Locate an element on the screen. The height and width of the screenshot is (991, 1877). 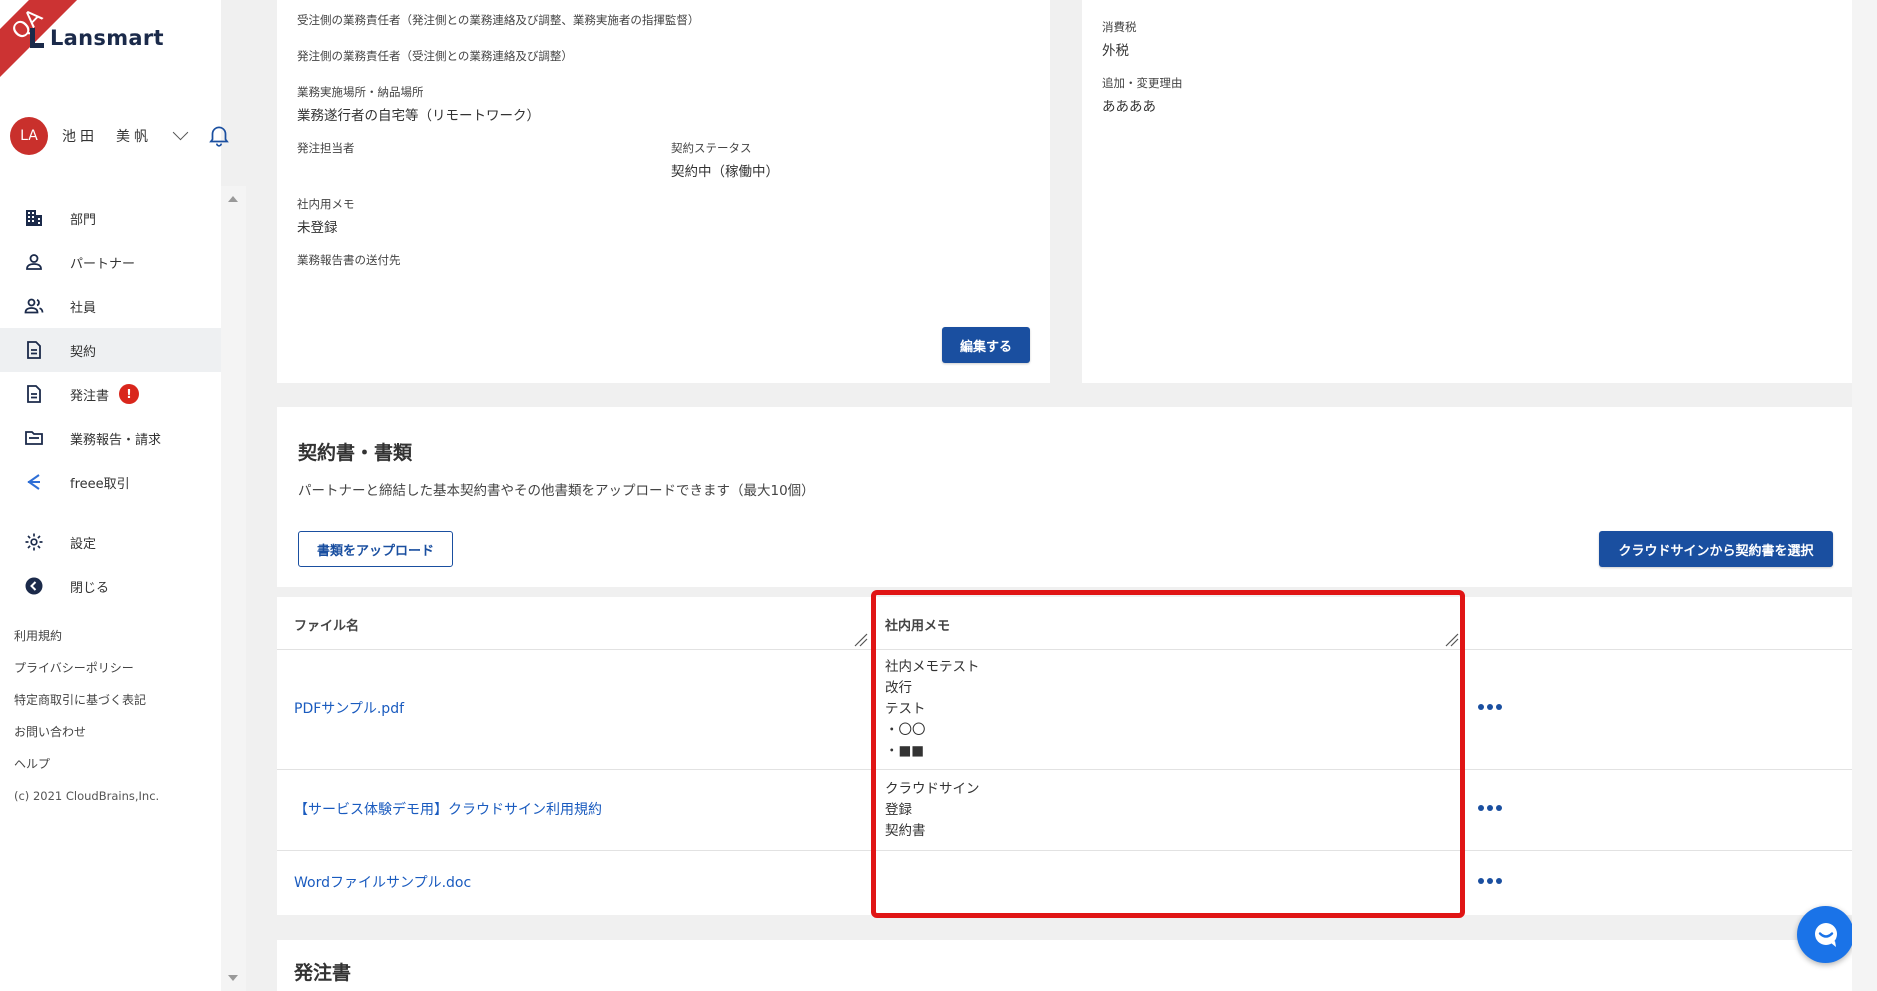
sidebar-item-purchase-orders: 発注書 ! is located at coordinates (110, 394).